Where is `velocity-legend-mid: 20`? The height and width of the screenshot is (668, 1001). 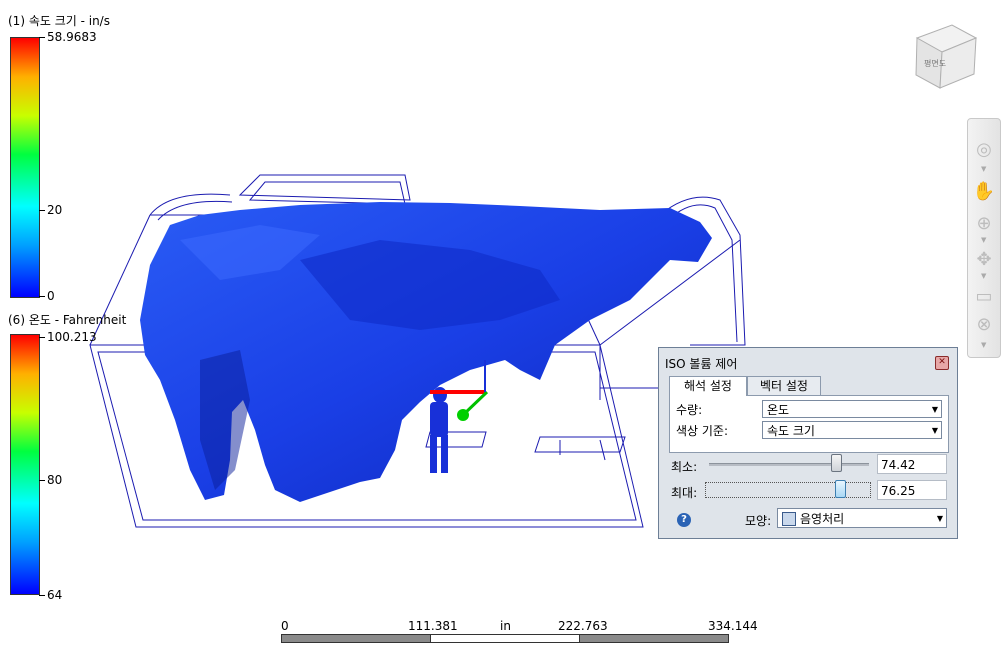
velocity-legend-mid: 20 is located at coordinates (50, 210).